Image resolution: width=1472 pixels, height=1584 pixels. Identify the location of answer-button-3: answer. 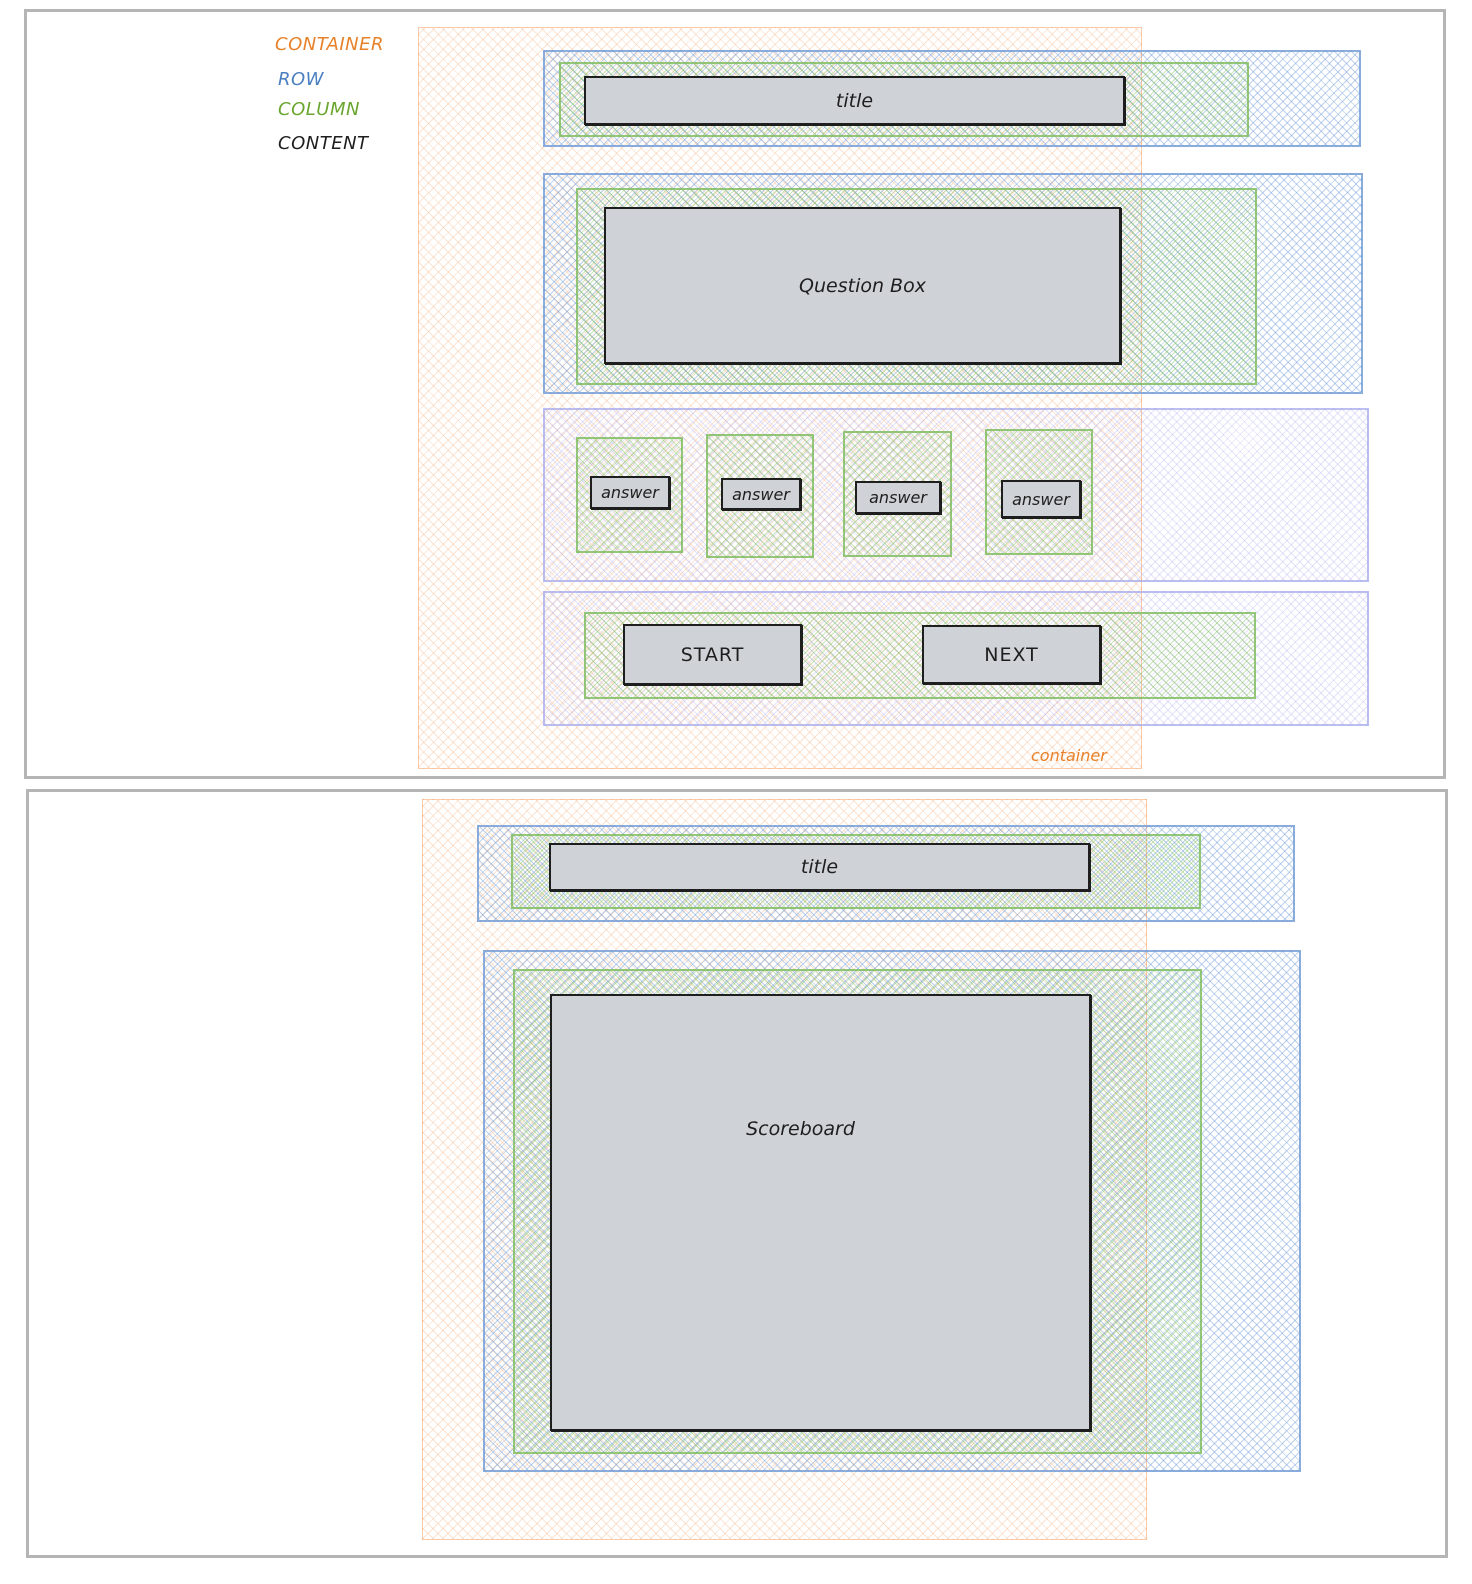
(898, 497).